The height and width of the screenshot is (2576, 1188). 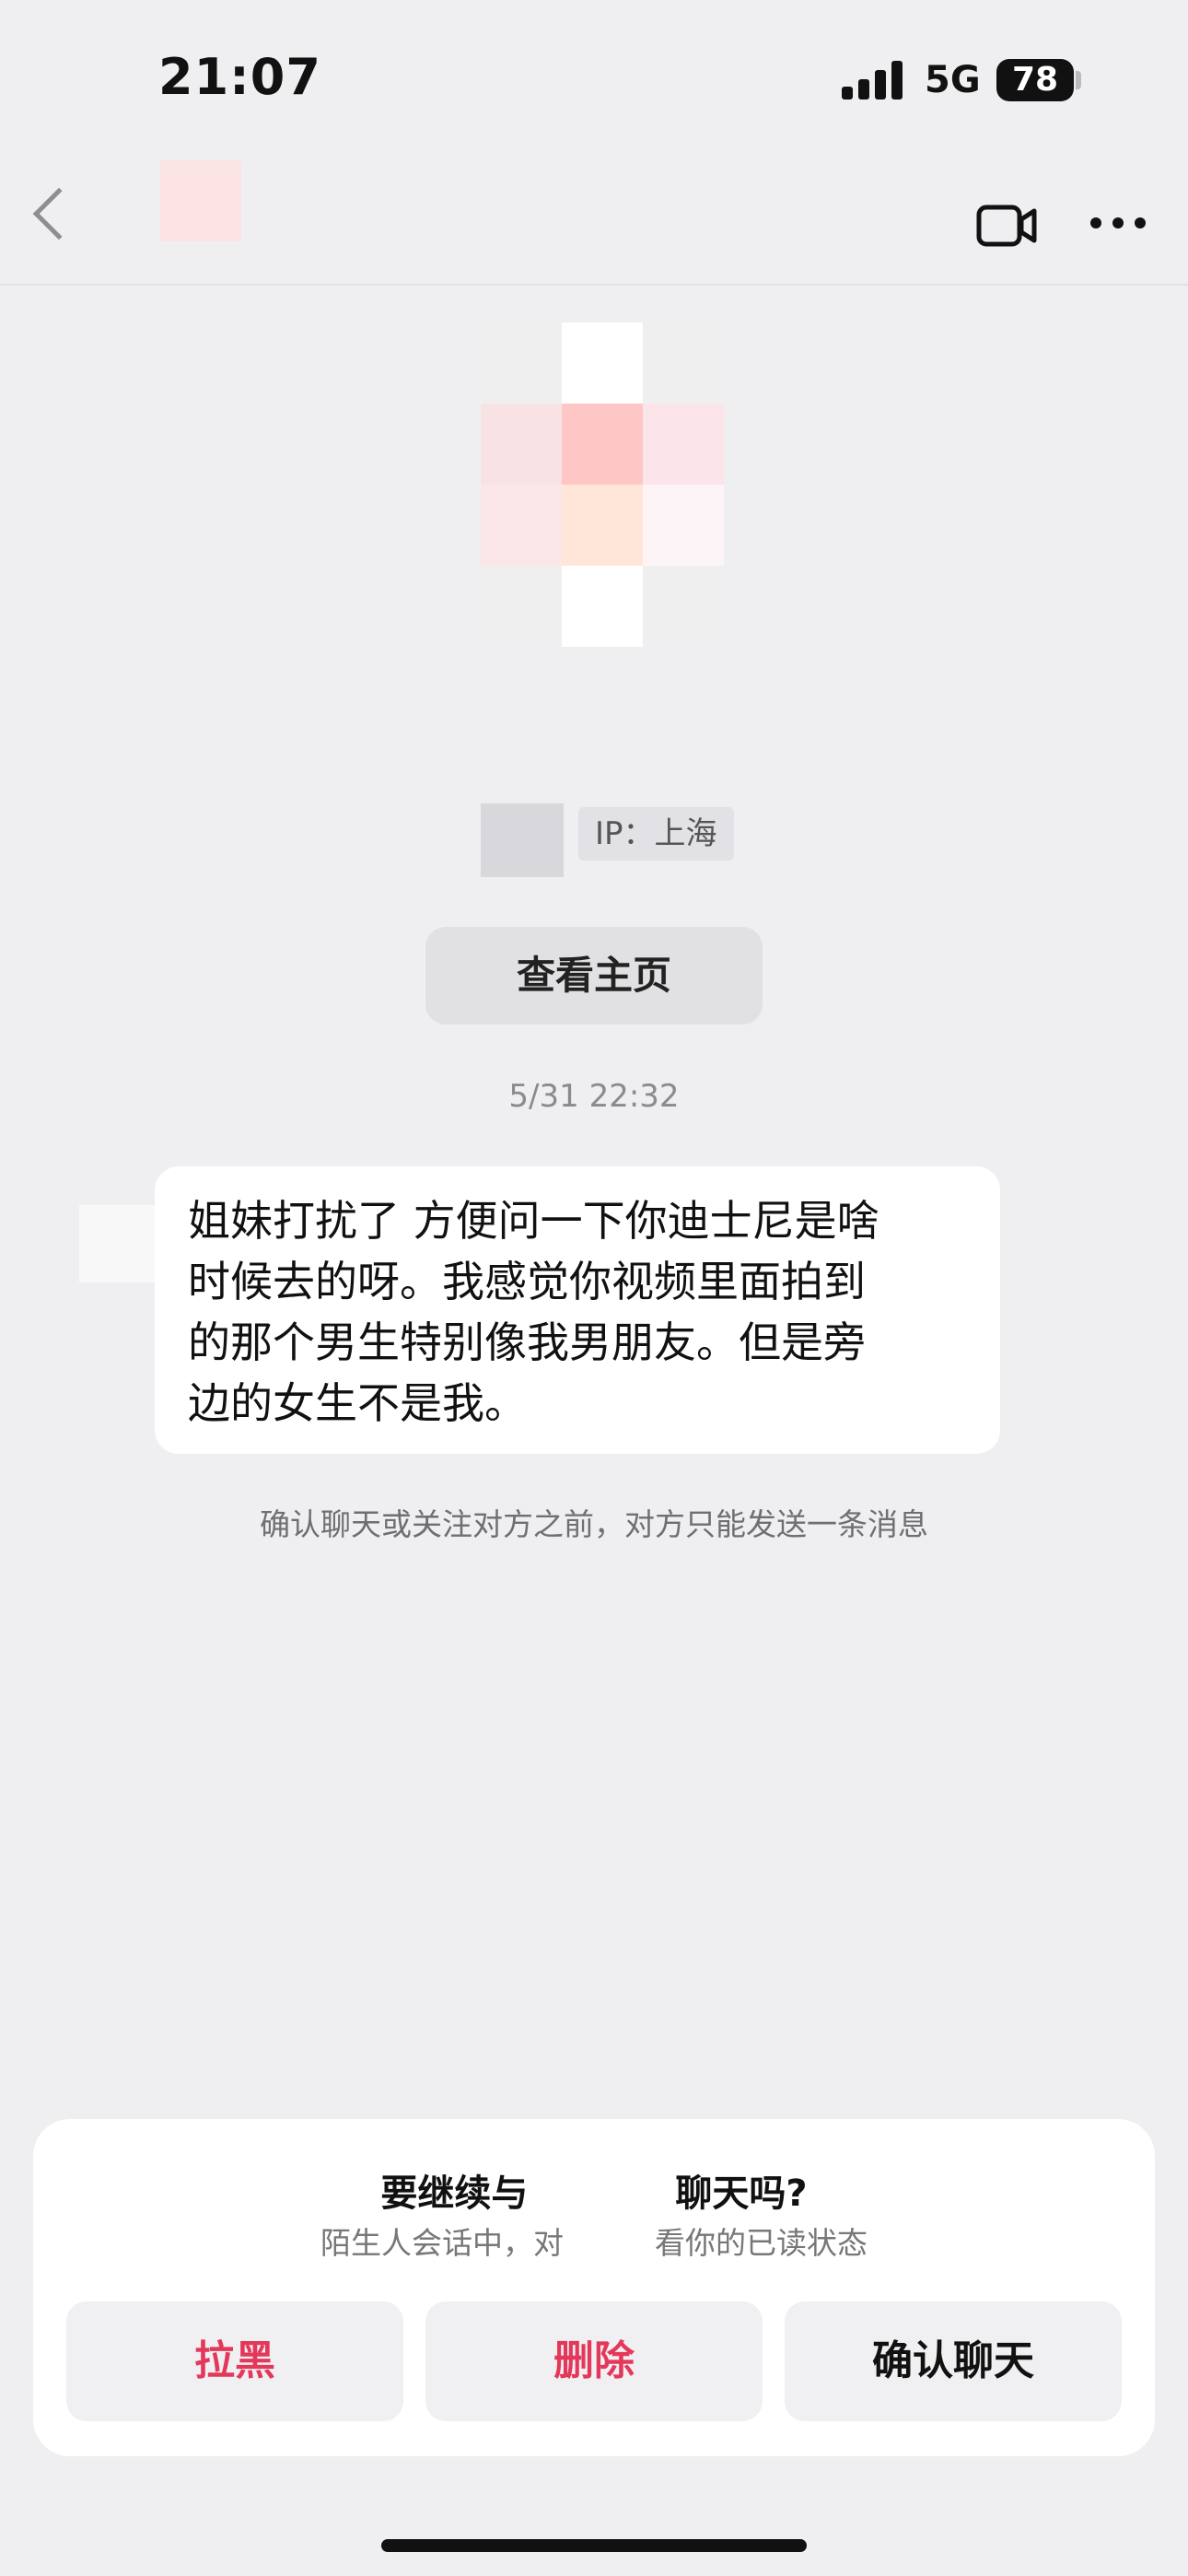 I want to click on chevron-left-icon, so click(x=59, y=213).